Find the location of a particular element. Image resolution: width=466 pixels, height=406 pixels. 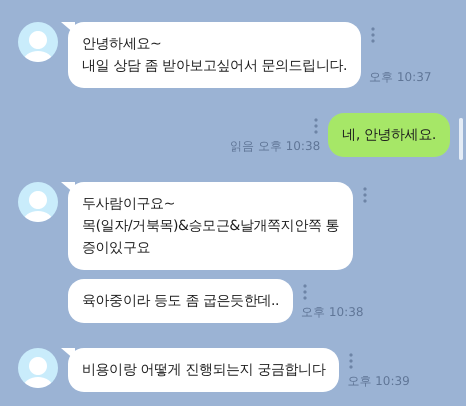

timestamp: 오후 10:37 is located at coordinates (400, 77).